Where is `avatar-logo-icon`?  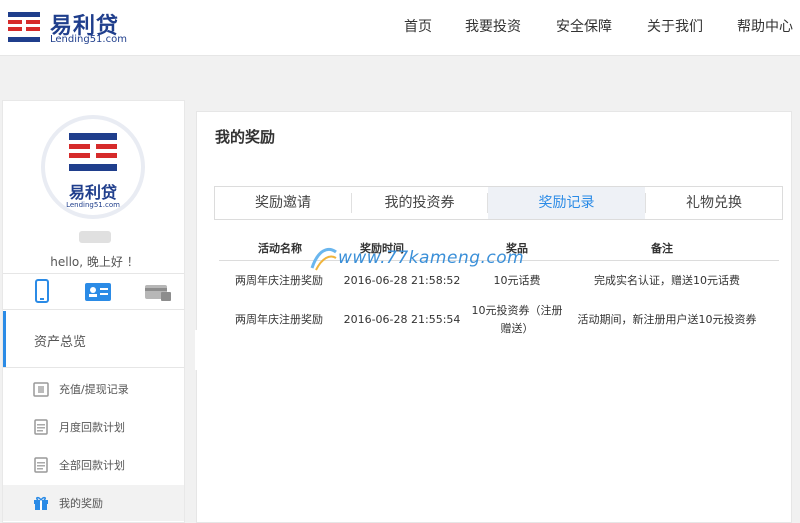 avatar-logo-icon is located at coordinates (93, 152).